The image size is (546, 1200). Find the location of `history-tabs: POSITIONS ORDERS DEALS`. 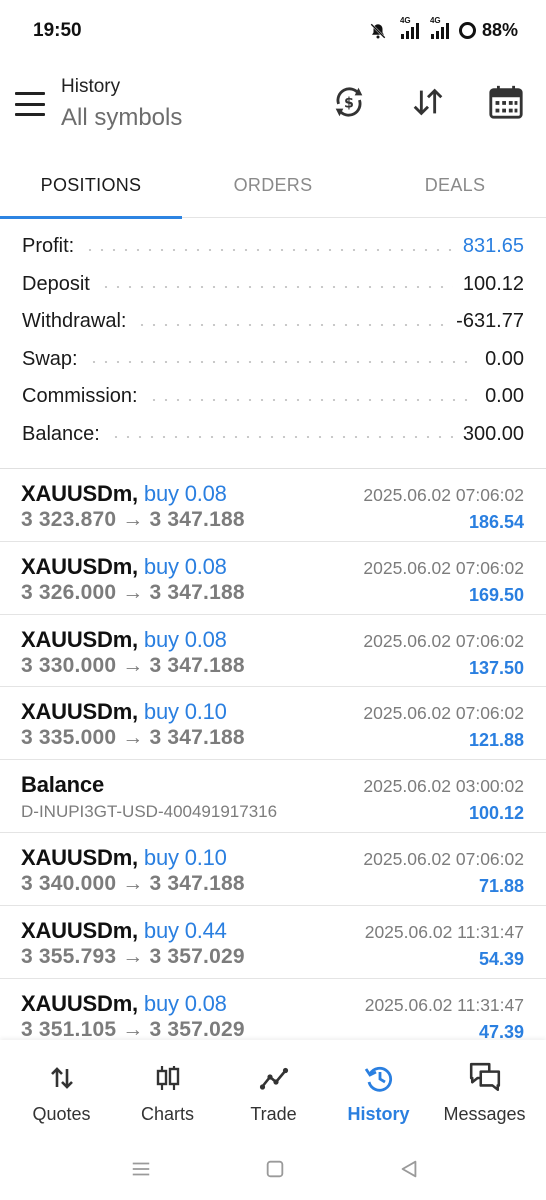

history-tabs: POSITIONS ORDERS DEALS is located at coordinates (273, 185).